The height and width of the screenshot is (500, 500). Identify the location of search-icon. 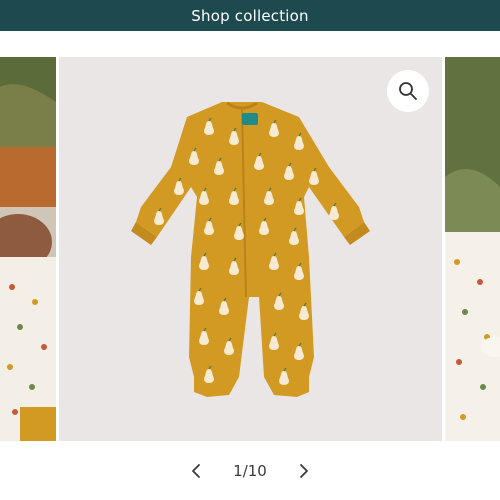
(408, 91).